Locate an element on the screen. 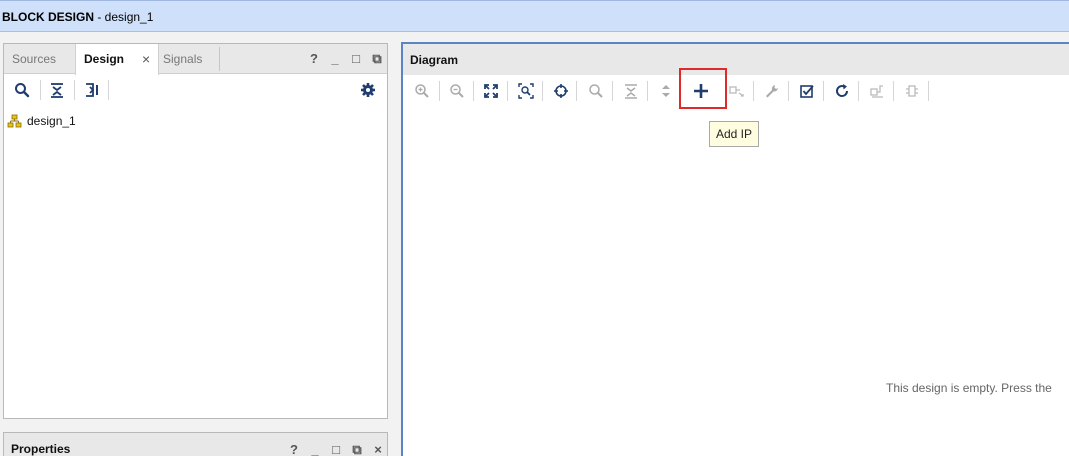 The width and height of the screenshot is (1069, 456). center-icon is located at coordinates (561, 91).